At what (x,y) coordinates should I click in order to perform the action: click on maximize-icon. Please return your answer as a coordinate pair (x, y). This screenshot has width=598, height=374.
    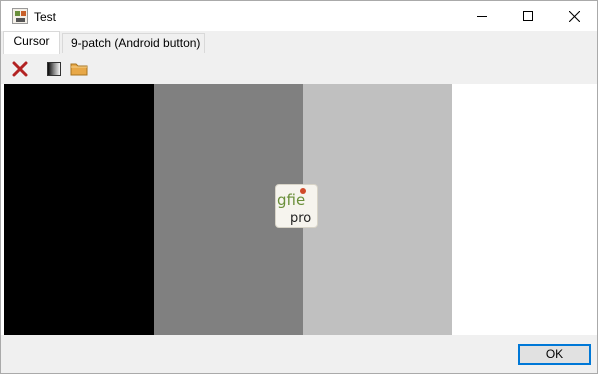
    Looking at the image, I should click on (528, 16).